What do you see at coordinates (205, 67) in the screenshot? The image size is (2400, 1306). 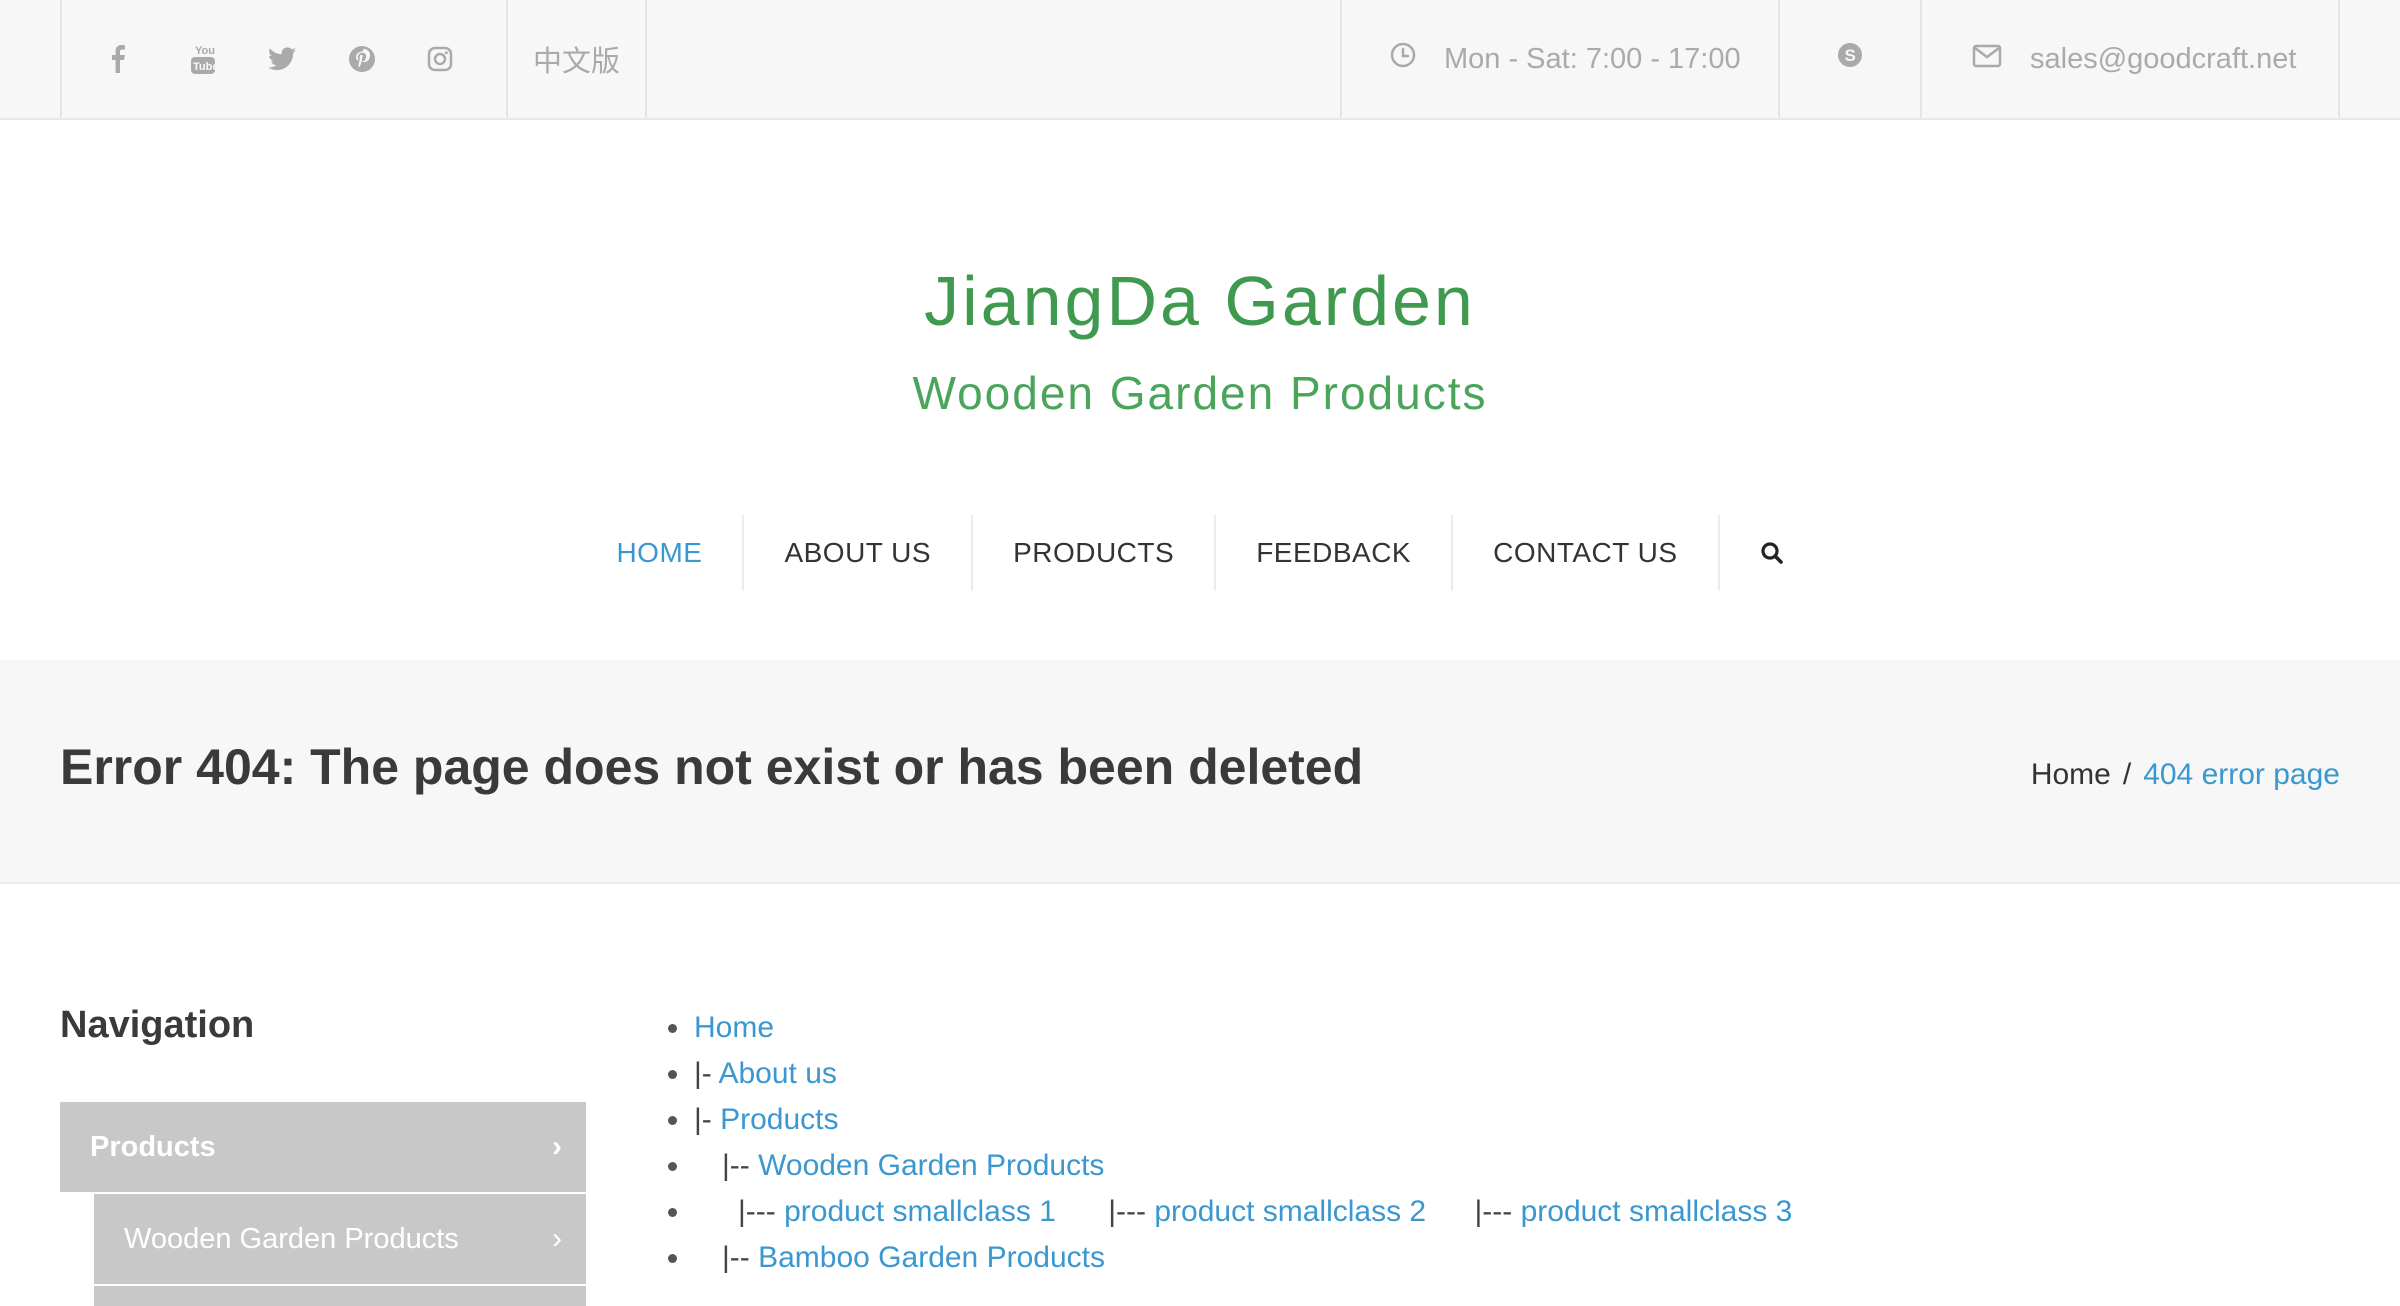 I see `svg-text: Tube` at bounding box center [205, 67].